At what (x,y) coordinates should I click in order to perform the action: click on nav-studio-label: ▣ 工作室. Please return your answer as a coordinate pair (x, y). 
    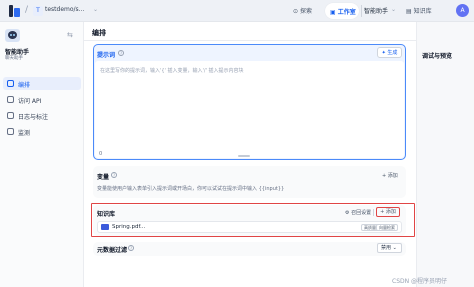
    Looking at the image, I should click on (343, 12).